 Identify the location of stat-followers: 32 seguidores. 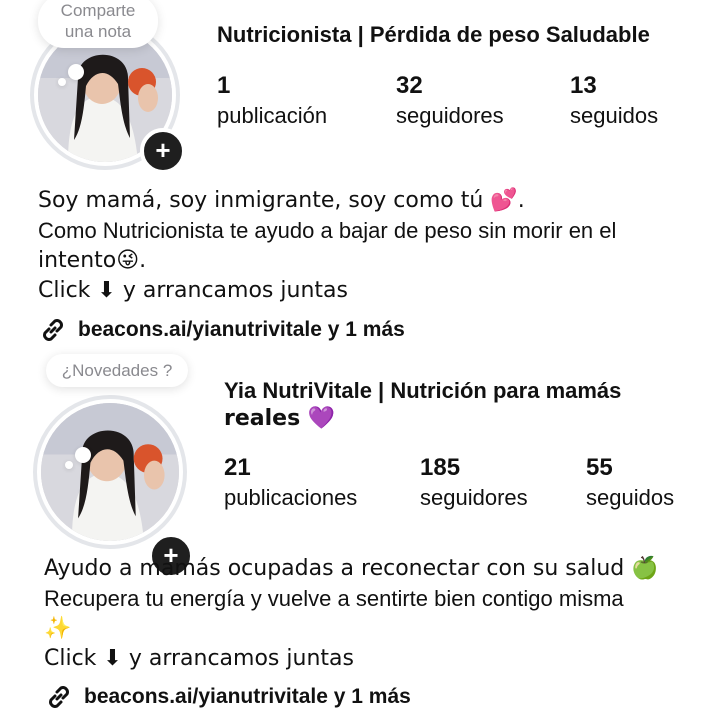
(450, 101).